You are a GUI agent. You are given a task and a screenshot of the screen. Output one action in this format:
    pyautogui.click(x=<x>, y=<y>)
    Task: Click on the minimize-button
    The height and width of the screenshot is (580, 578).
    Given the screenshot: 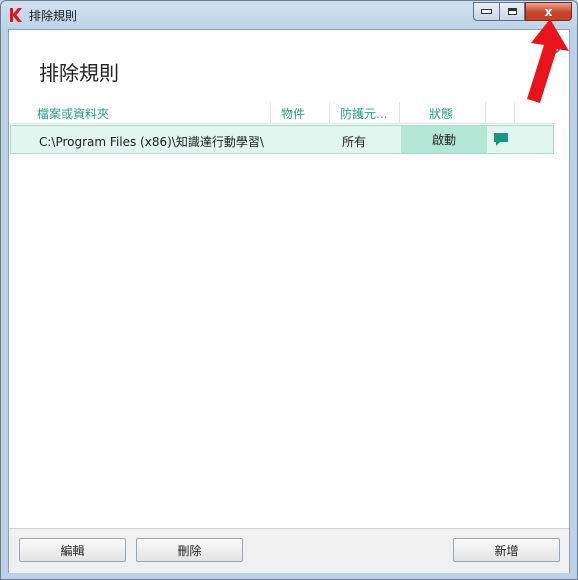 What is the action you would take?
    pyautogui.click(x=486, y=11)
    